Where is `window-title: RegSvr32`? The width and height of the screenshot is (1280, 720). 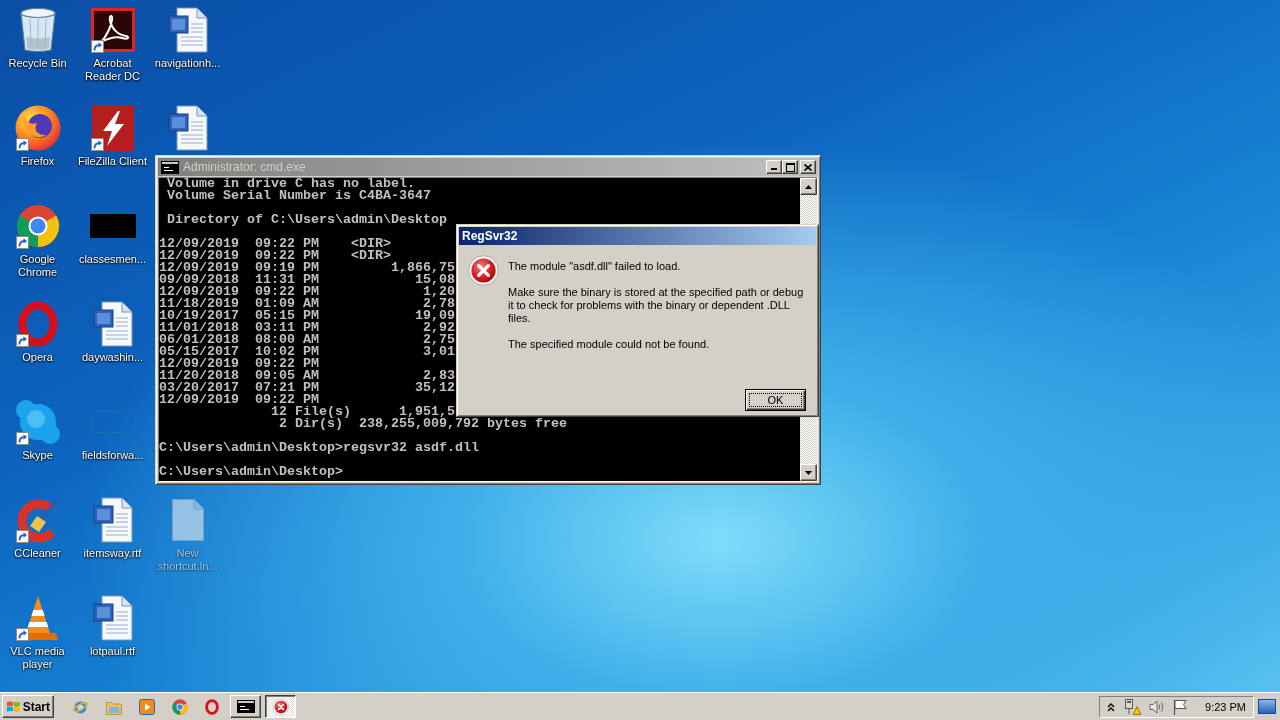
window-title: RegSvr32 is located at coordinates (490, 236).